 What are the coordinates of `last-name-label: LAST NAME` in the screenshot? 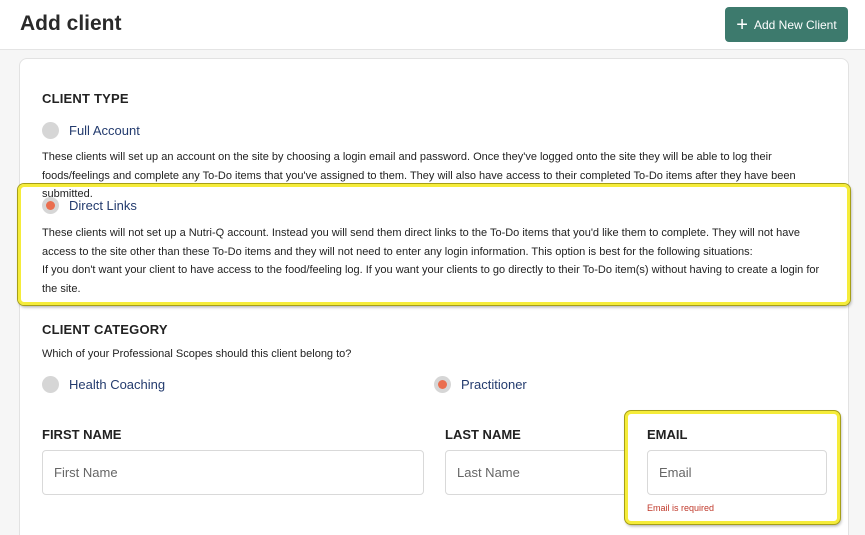 It's located at (483, 434).